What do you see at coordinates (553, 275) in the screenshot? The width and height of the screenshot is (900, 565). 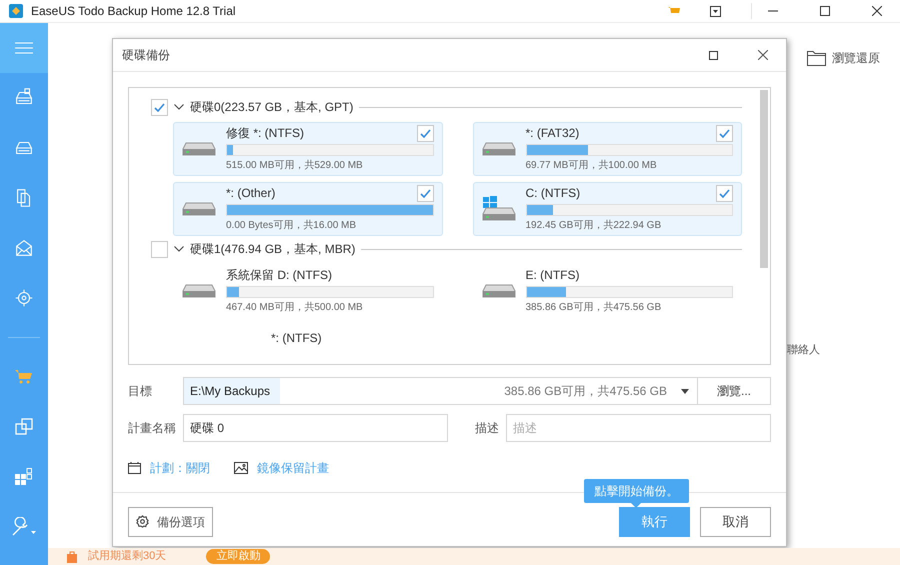 I see `partition-name: E: (NTFS)` at bounding box center [553, 275].